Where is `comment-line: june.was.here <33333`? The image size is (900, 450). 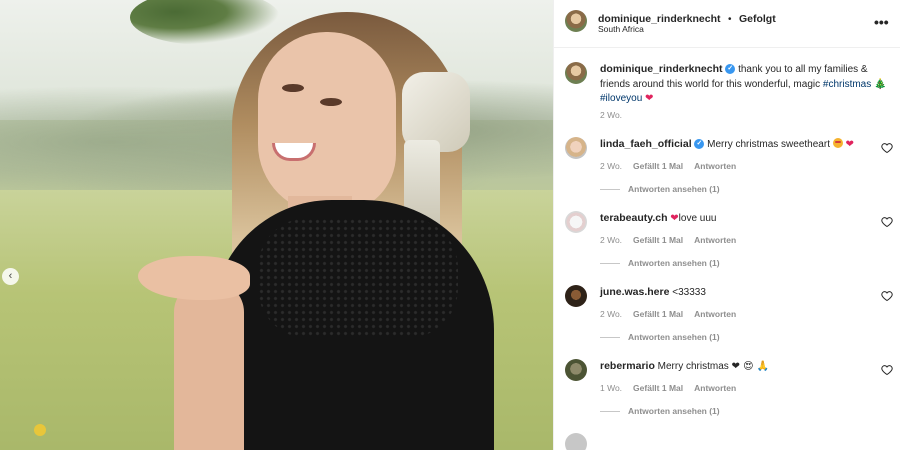
comment-line: june.was.here <33333 is located at coordinates (653, 292).